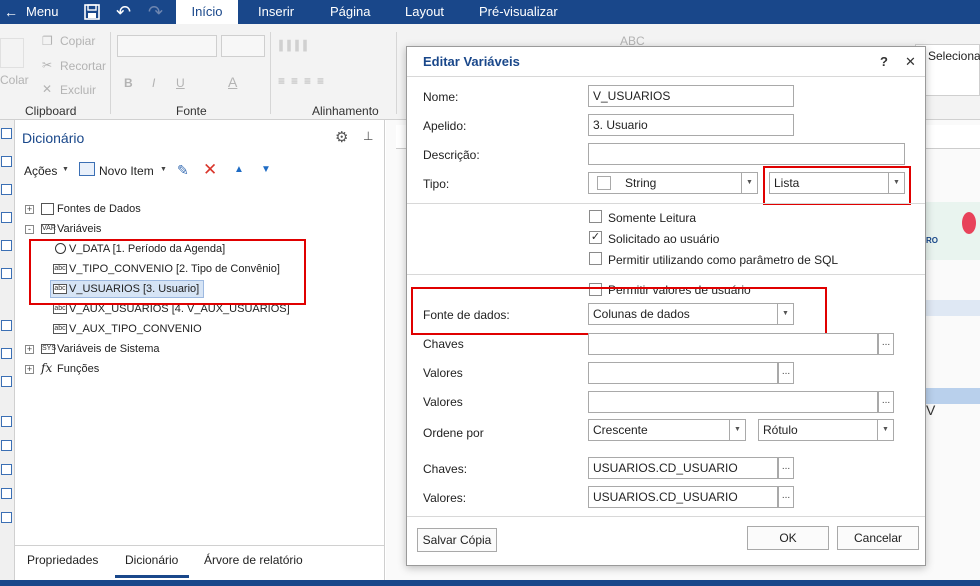  Describe the element at coordinates (683, 373) in the screenshot. I see `values-field` at that location.